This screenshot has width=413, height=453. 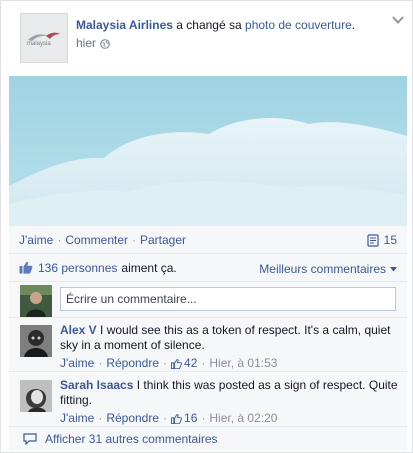 I want to click on best-comments-dropdown: Meilleurs commentaires, so click(x=328, y=269).